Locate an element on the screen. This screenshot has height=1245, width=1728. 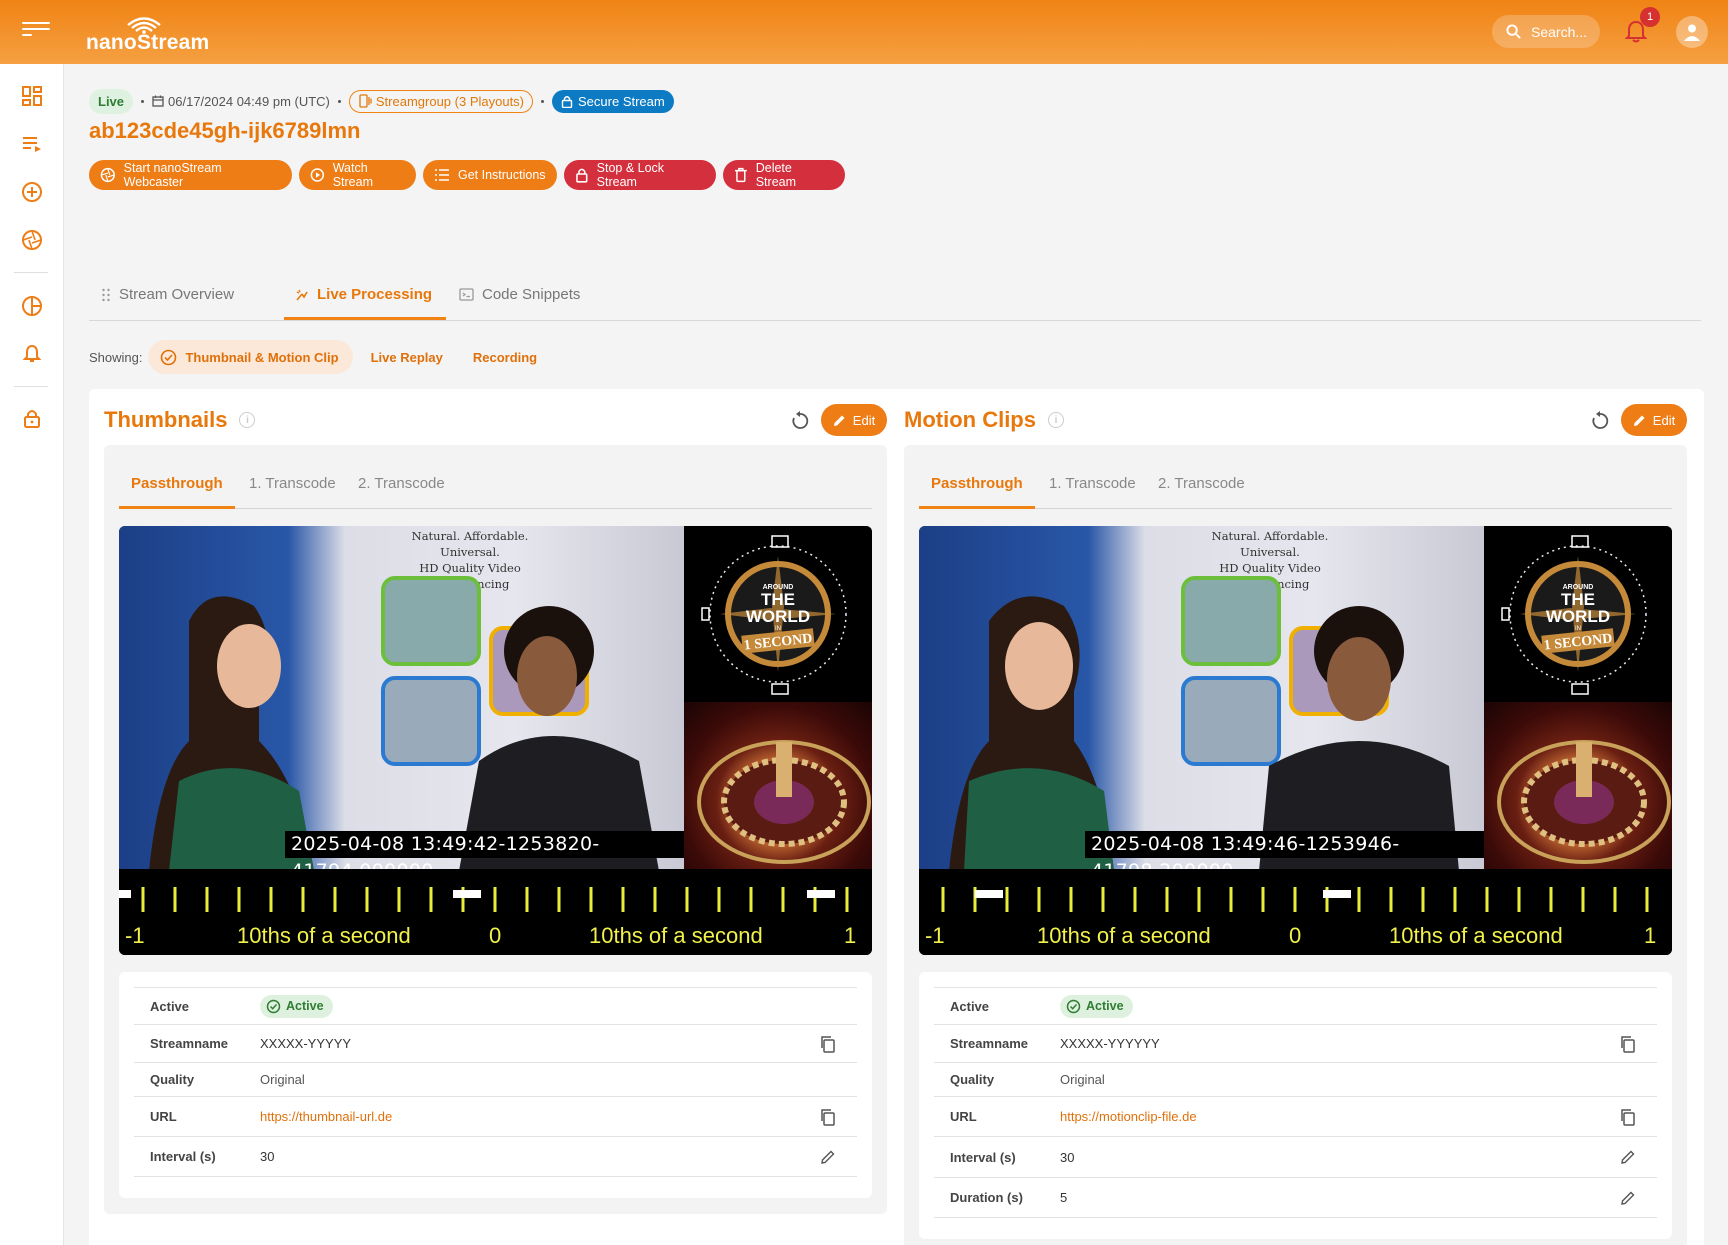
aperture-icon is located at coordinates (107, 175).